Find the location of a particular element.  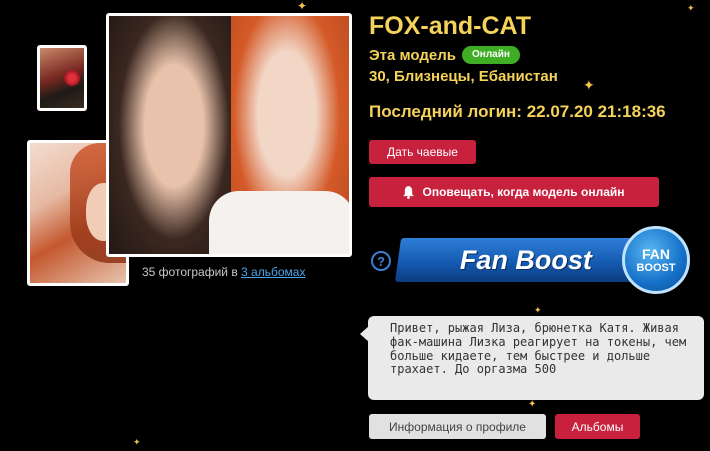

photos-caption: 35 фотографий в 3 альбомах is located at coordinates (223, 272).